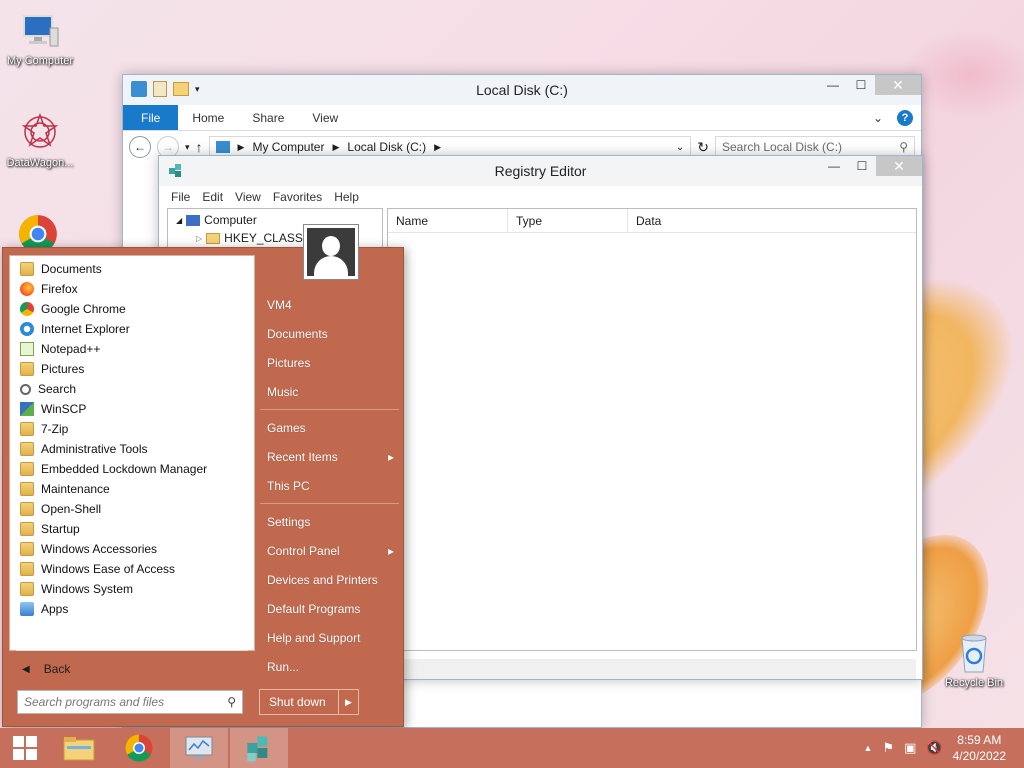 Image resolution: width=1024 pixels, height=768 pixels. I want to click on taskbar-chrome, so click(139, 748).